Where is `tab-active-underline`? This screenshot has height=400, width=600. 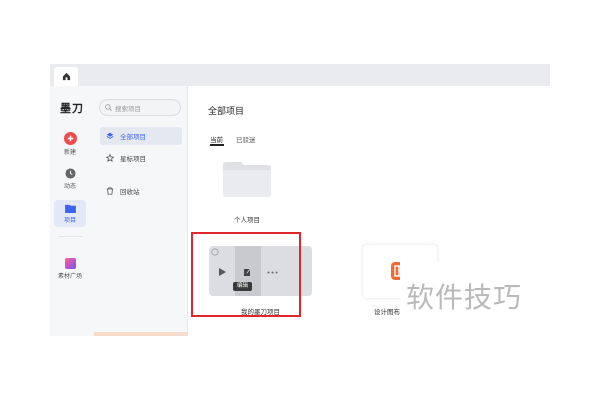
tab-active-underline is located at coordinates (217, 145).